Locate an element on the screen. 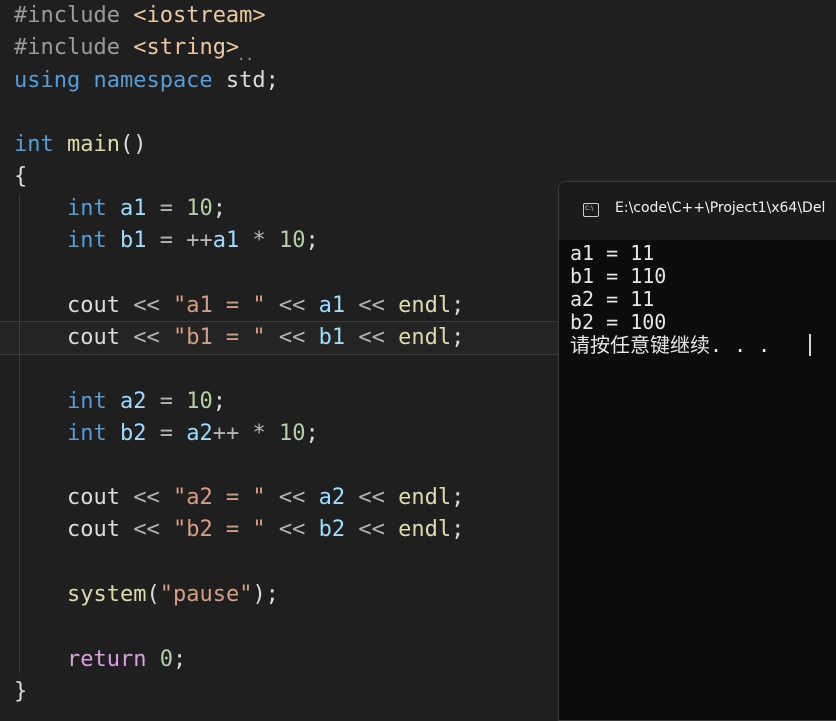 The width and height of the screenshot is (836, 721). console-tab: E:\code\C++\Project1\x64\Del is located at coordinates (697, 211).